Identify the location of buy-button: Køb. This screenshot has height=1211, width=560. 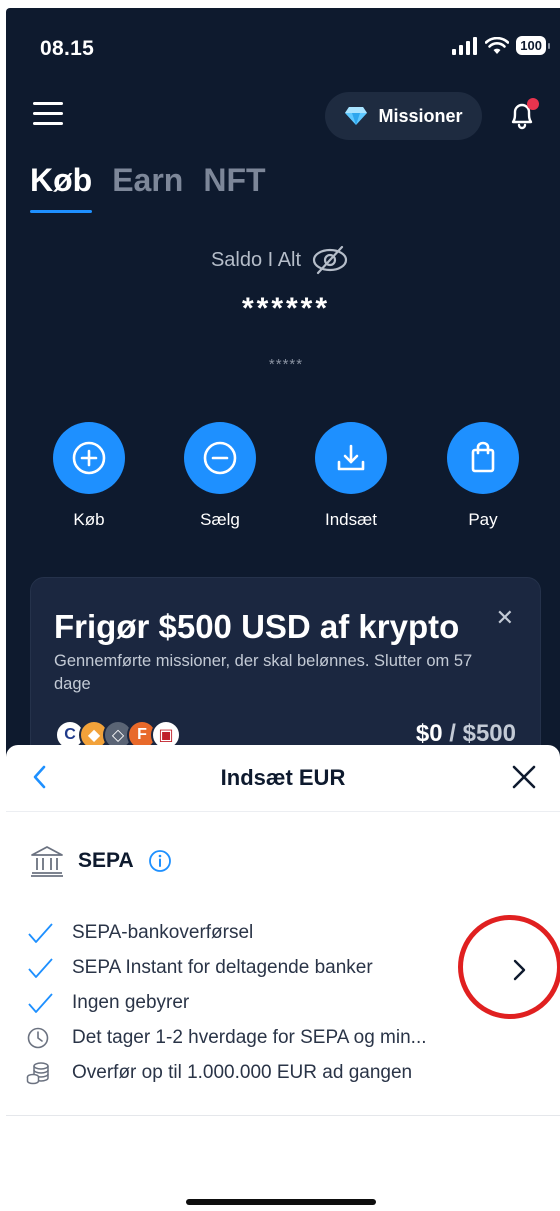
(89, 476).